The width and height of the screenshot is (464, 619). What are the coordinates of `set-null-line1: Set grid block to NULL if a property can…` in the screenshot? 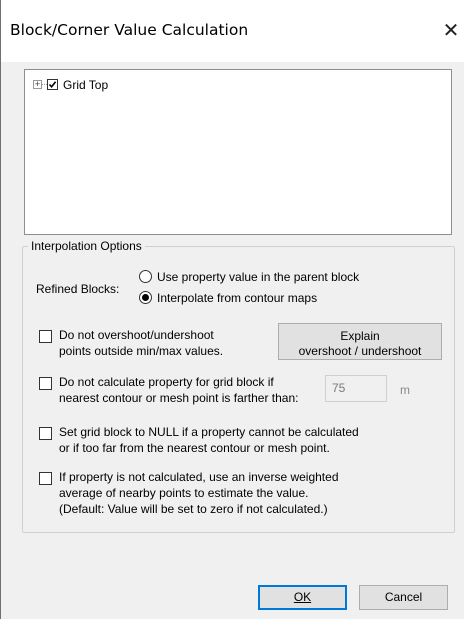 It's located at (209, 432).